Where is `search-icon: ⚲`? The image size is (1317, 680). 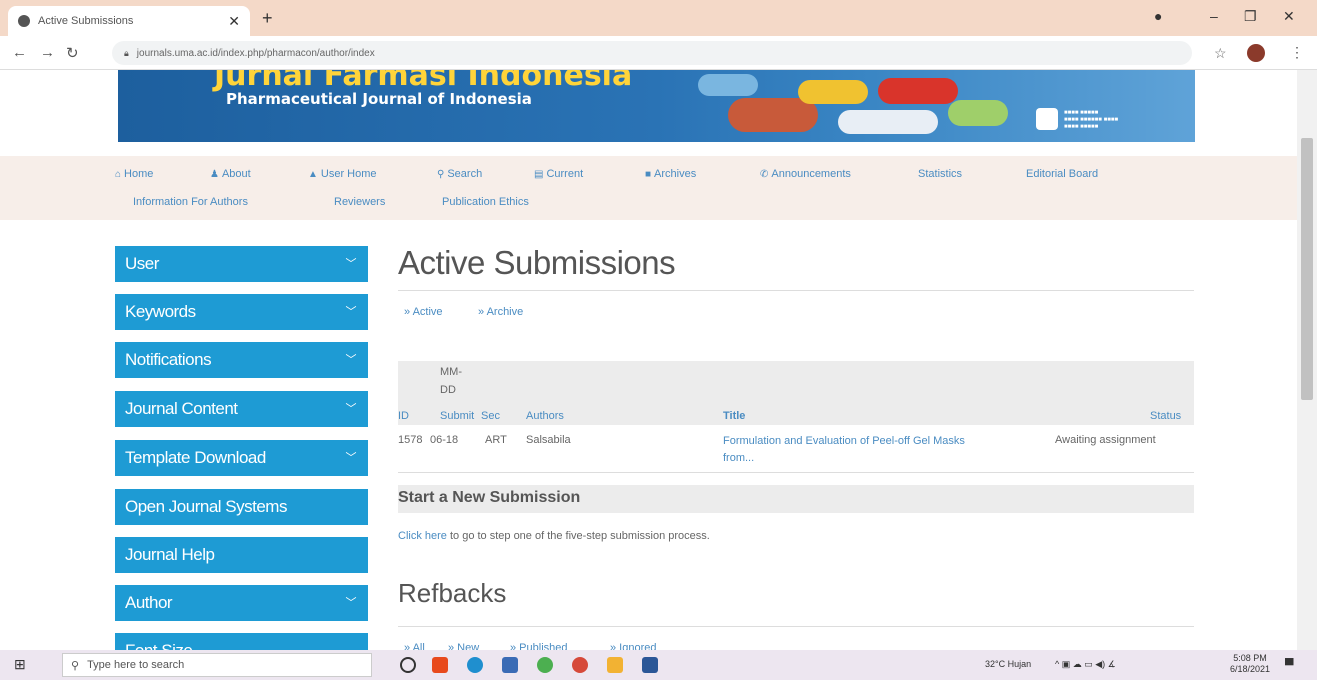
search-icon: ⚲ is located at coordinates (75, 665).